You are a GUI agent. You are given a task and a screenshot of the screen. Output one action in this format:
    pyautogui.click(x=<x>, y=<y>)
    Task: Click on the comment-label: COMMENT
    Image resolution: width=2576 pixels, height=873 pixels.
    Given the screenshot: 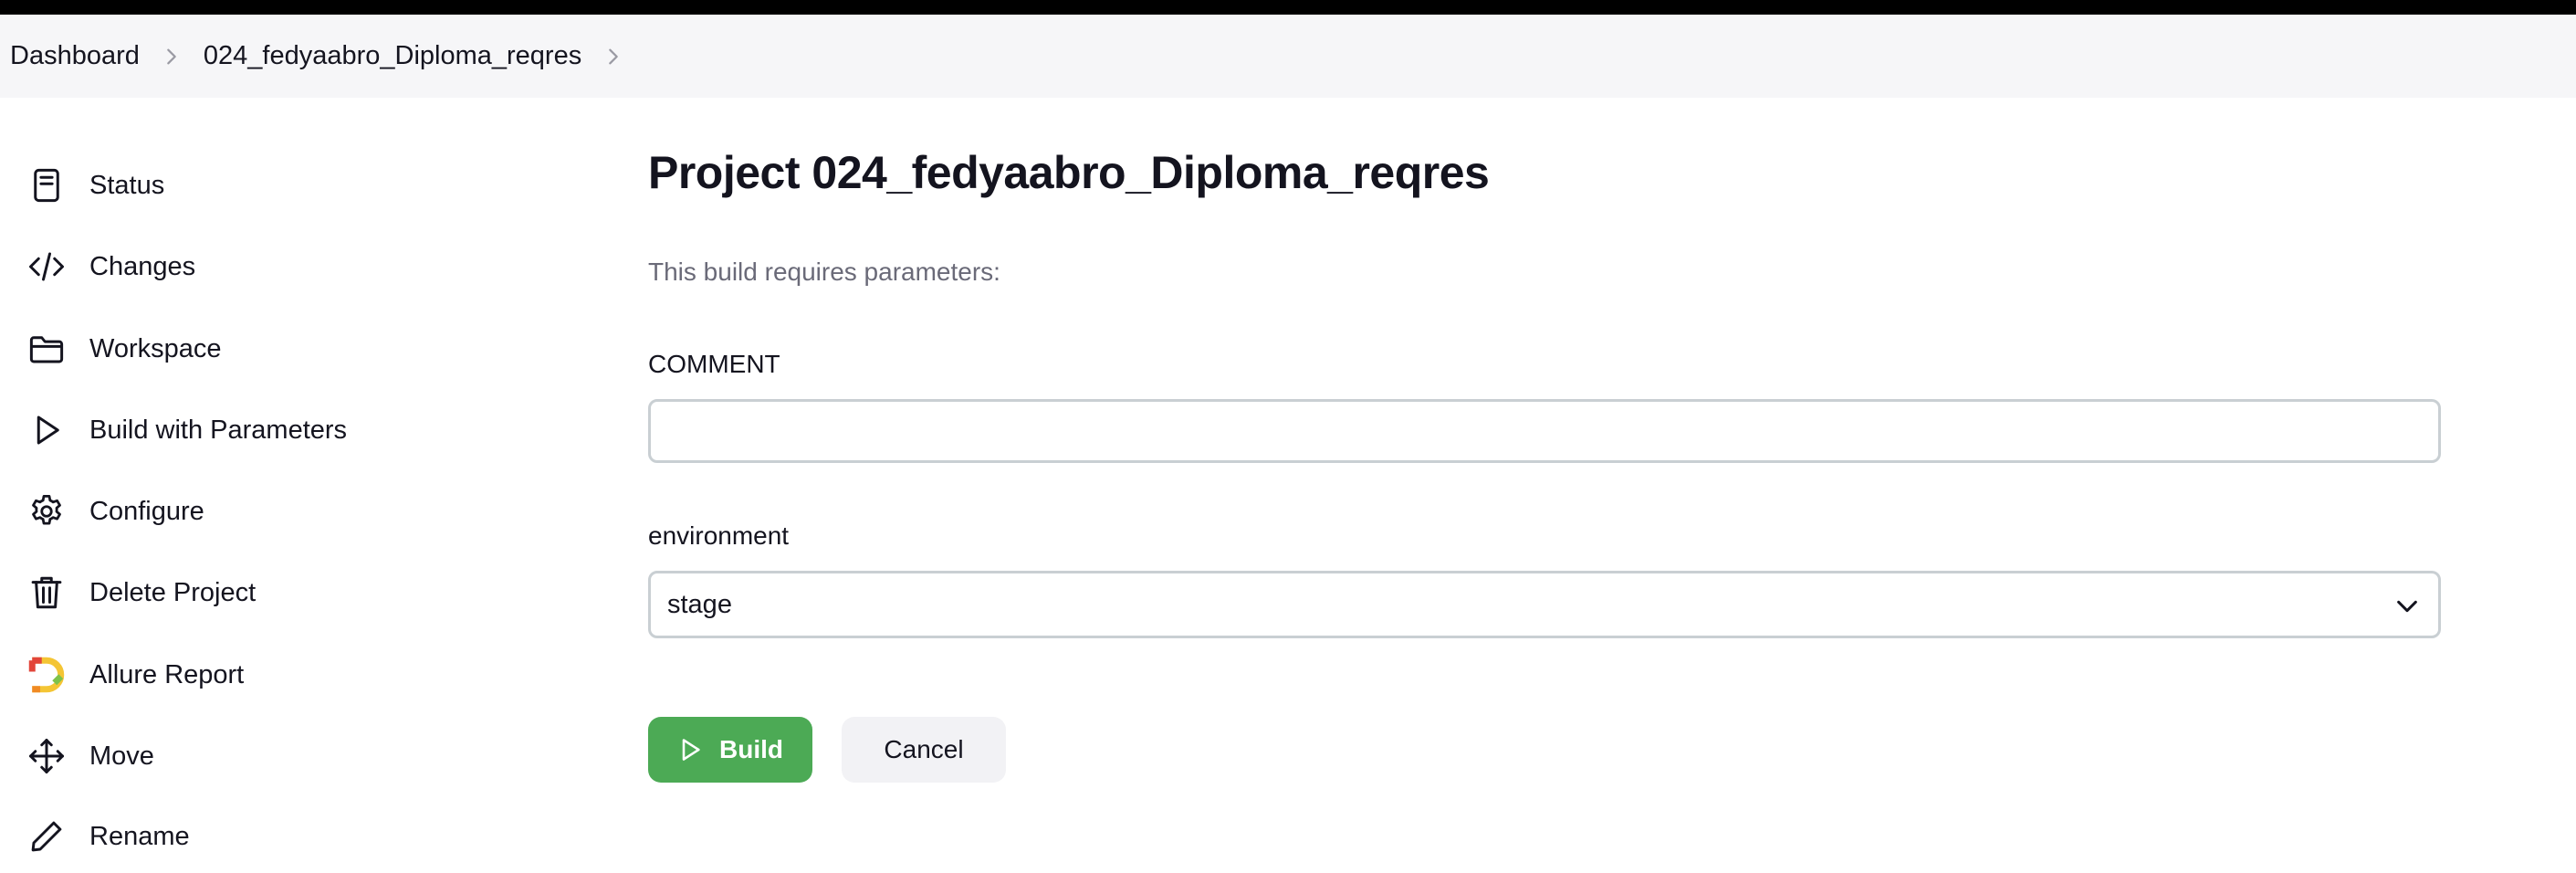 What is the action you would take?
    pyautogui.click(x=714, y=364)
    